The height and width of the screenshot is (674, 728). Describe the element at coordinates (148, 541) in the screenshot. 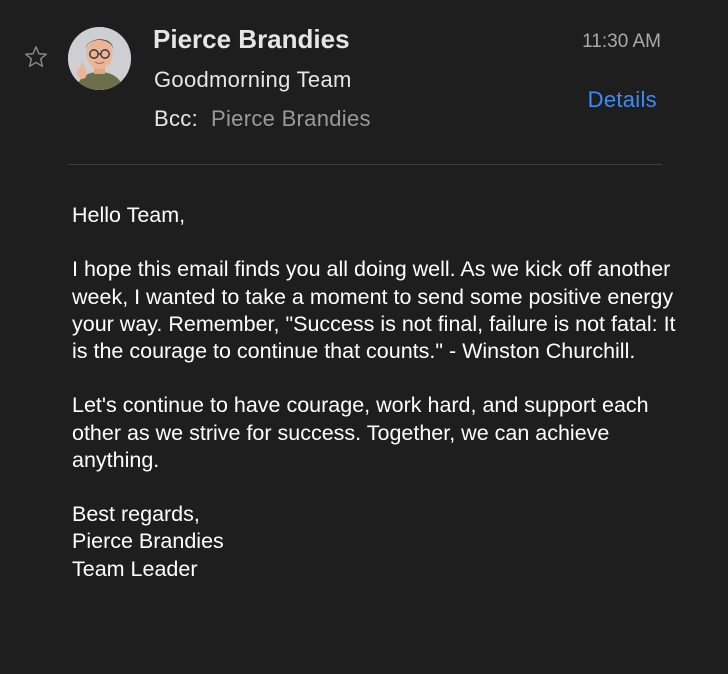

I see `signature-name: Pierce Brandies` at that location.